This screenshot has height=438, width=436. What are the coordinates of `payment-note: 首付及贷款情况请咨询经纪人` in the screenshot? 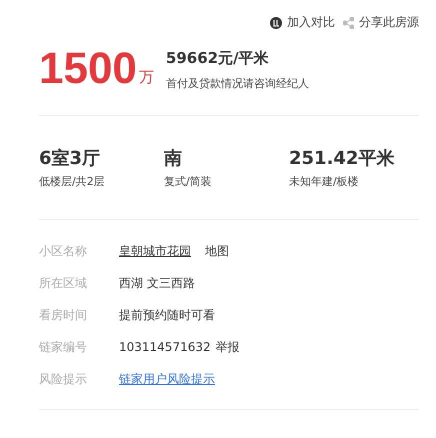 It's located at (237, 83).